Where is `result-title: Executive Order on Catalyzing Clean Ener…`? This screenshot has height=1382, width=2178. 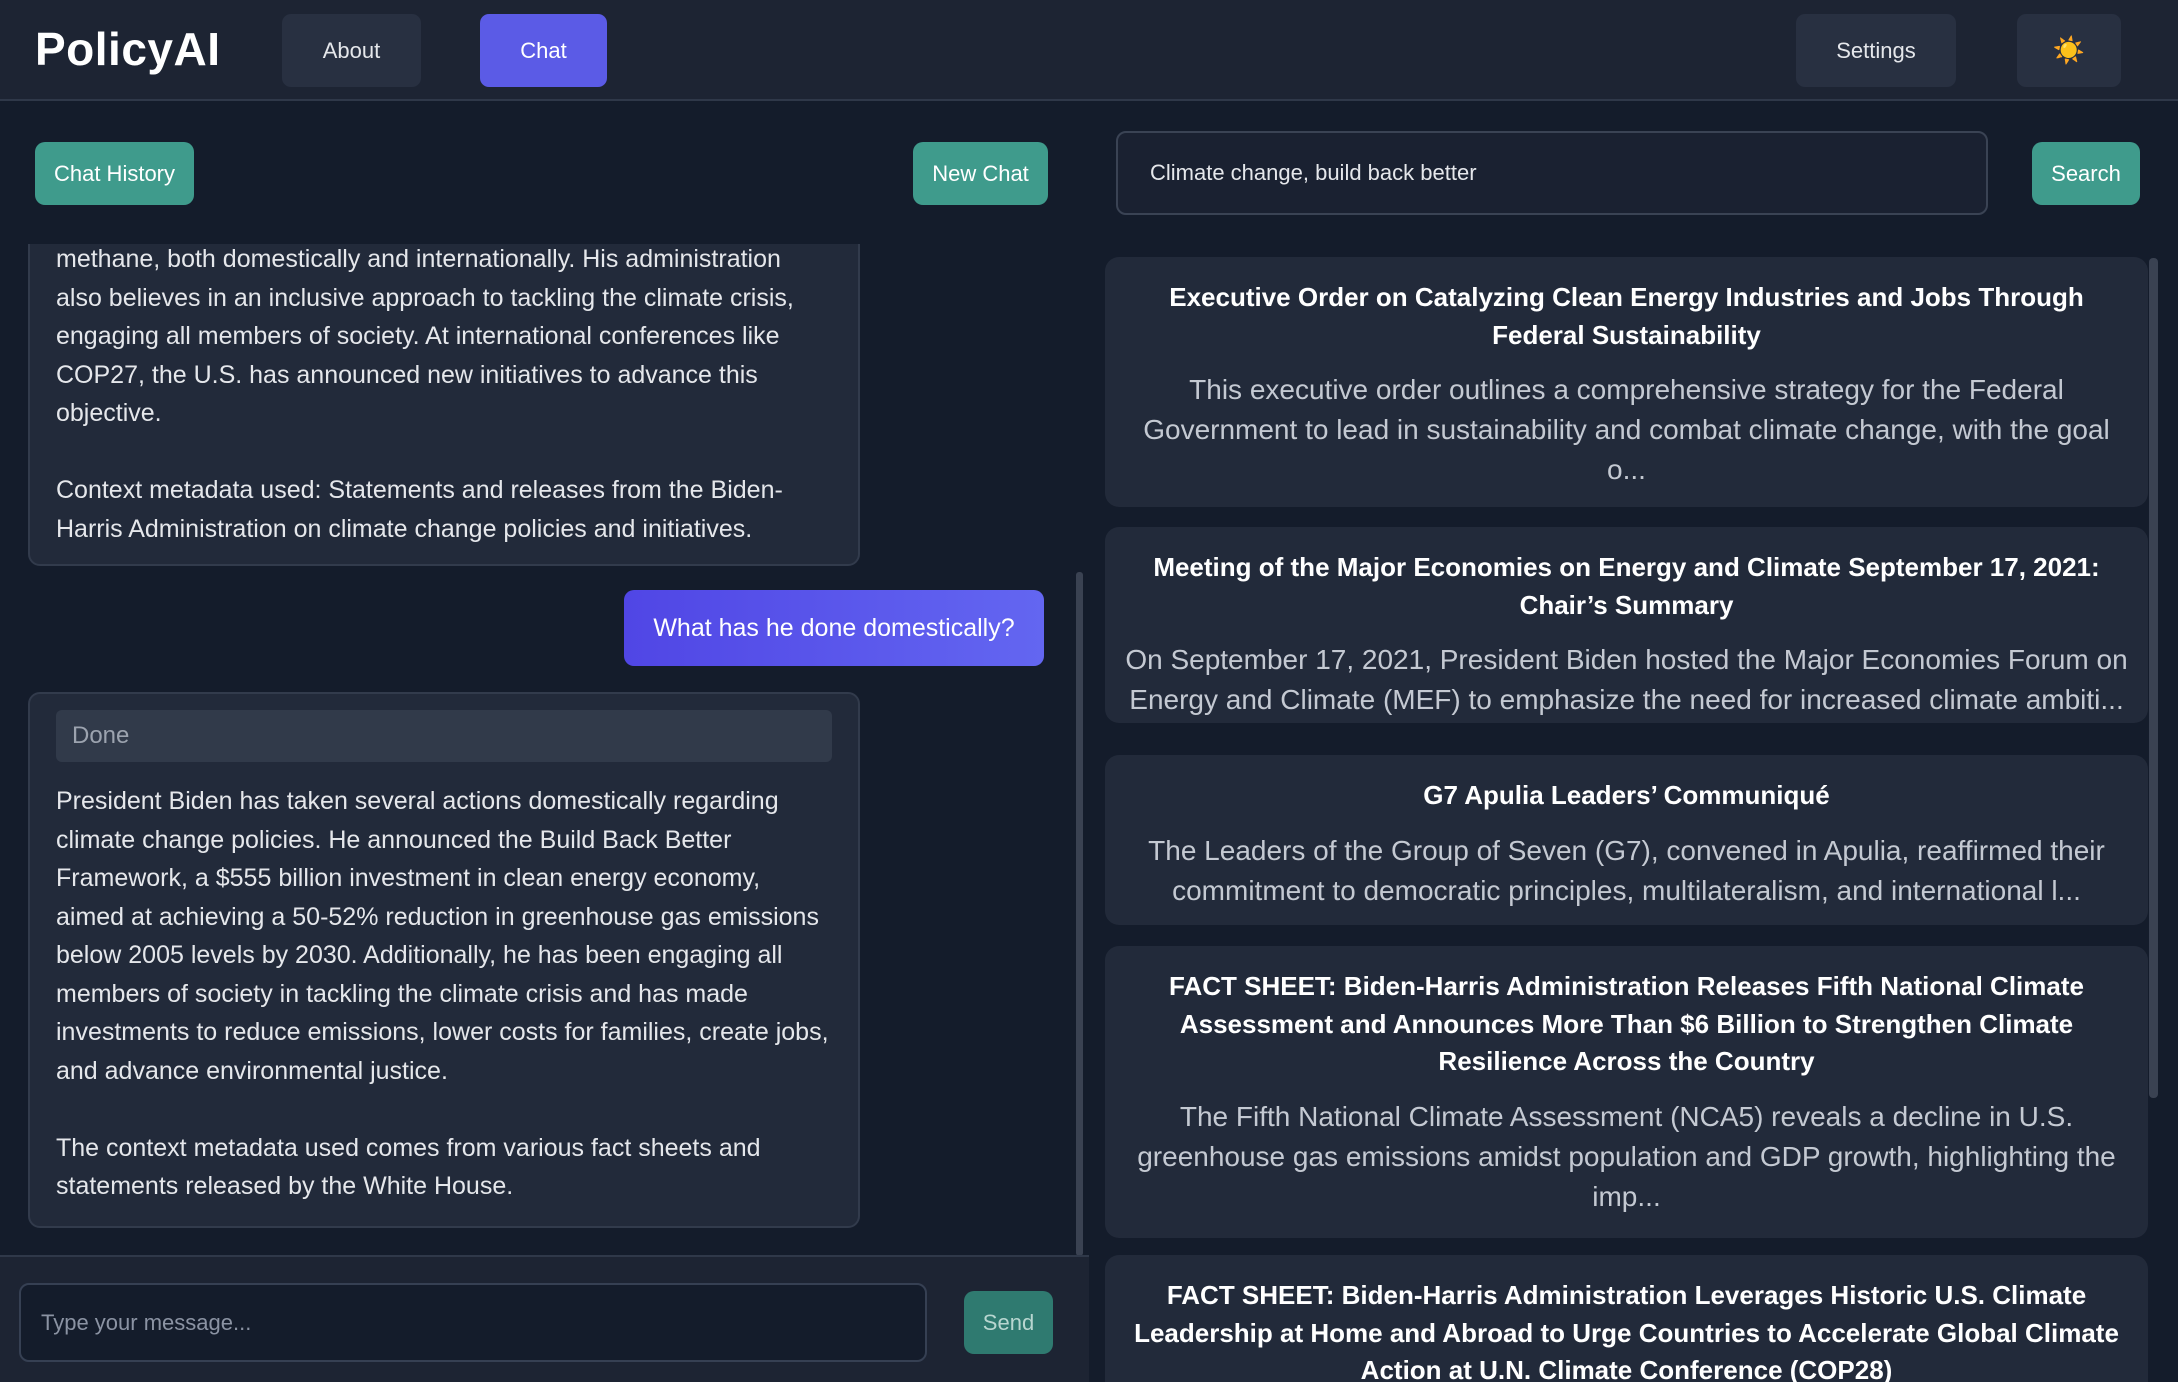
result-title: Executive Order on Catalyzing Clean Ener… is located at coordinates (1626, 316).